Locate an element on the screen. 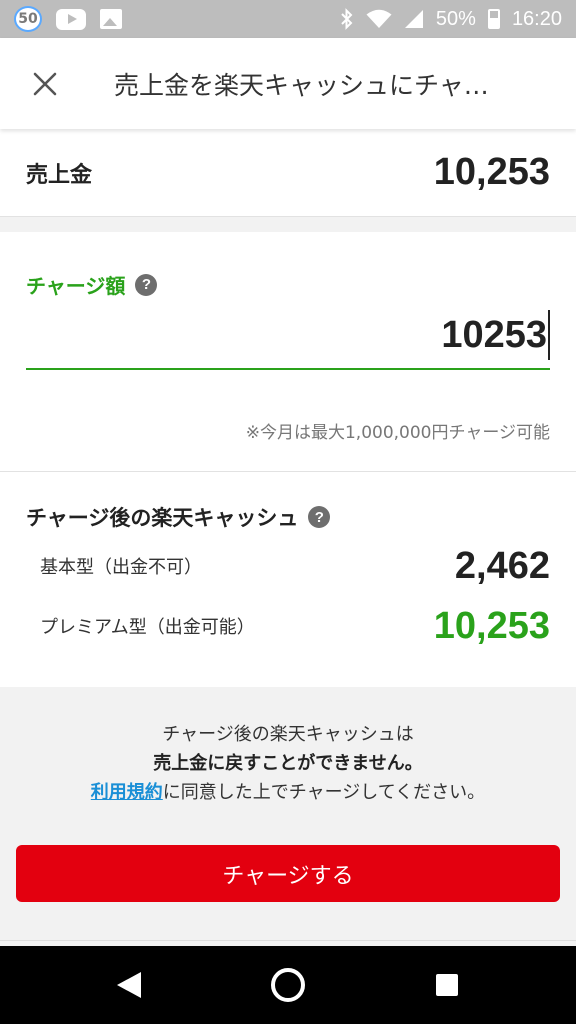  close-icon is located at coordinates (45, 83).